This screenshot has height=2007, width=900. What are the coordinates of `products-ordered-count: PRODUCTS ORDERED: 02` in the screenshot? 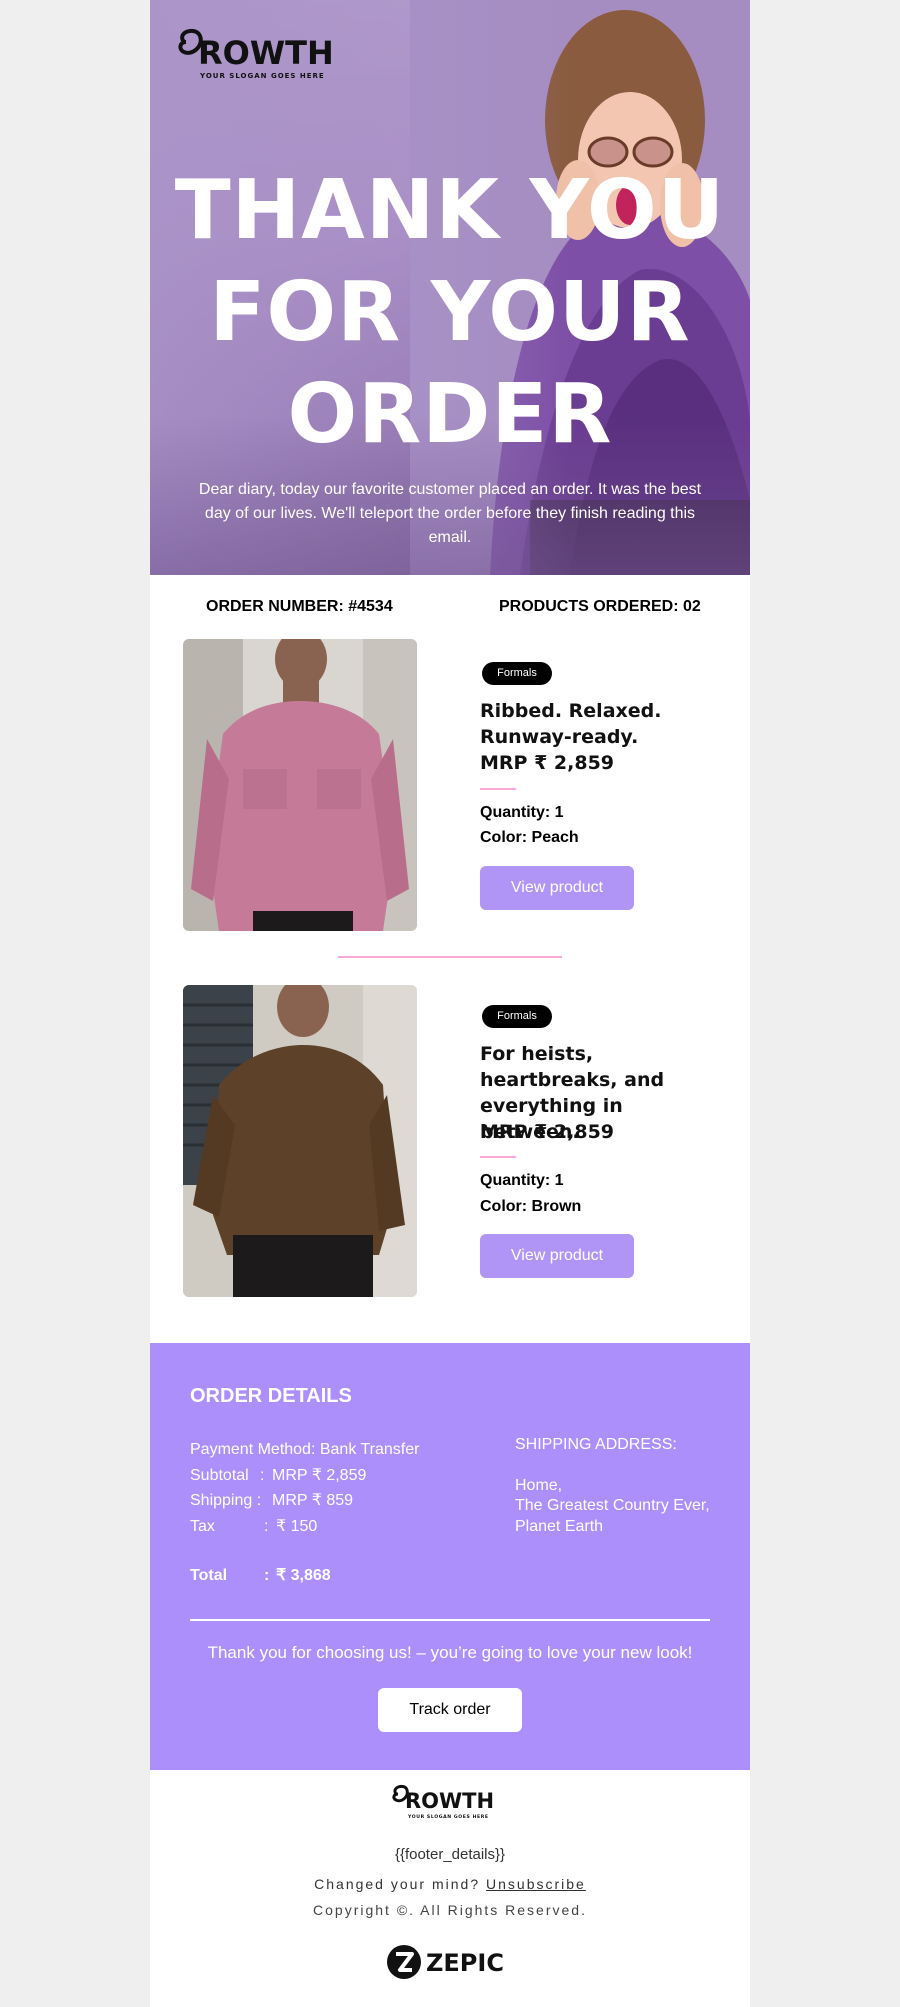 It's located at (600, 606).